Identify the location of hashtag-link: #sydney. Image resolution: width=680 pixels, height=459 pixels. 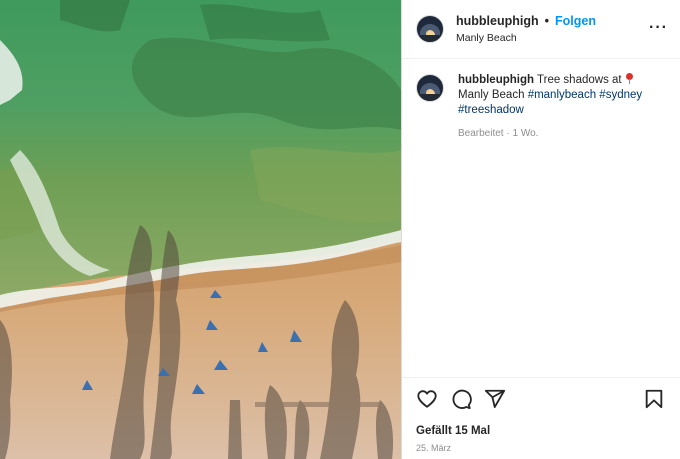
(620, 95).